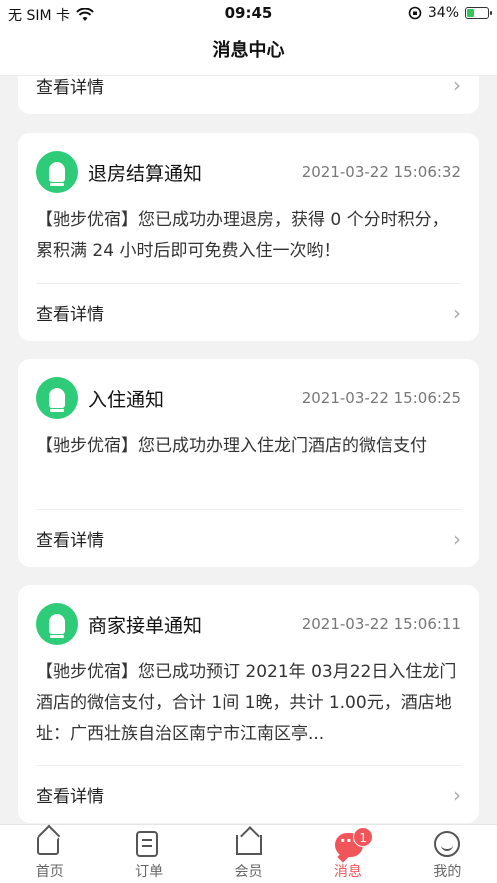 This screenshot has width=497, height=883. Describe the element at coordinates (149, 872) in the screenshot. I see `tab-label: 订单` at that location.